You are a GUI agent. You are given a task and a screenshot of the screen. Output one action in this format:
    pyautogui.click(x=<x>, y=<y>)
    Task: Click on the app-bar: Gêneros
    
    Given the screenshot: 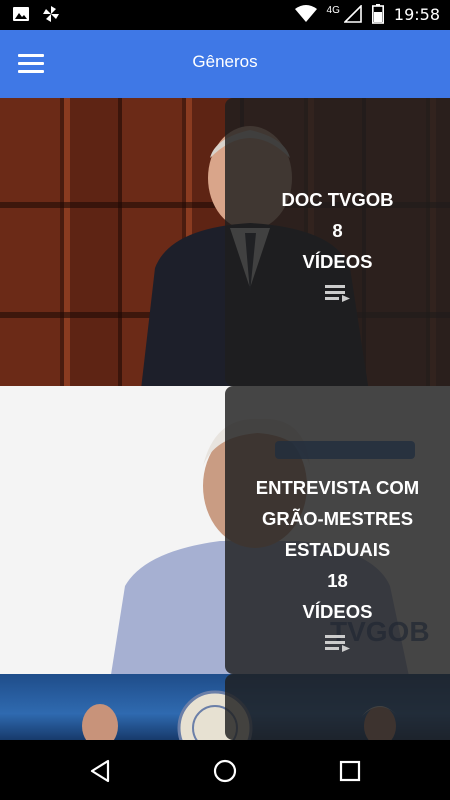 What is the action you would take?
    pyautogui.click(x=225, y=64)
    